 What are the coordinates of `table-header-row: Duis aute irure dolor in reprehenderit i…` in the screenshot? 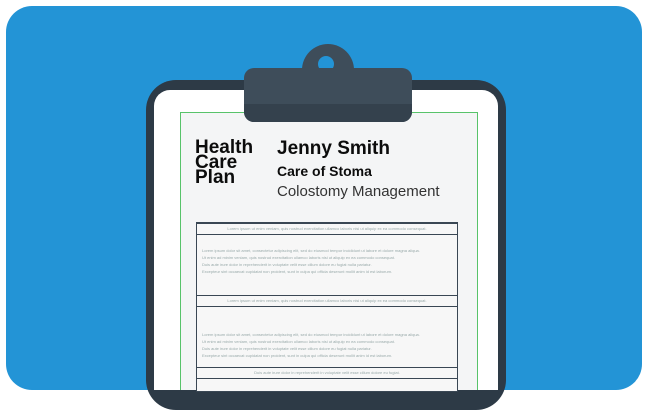 It's located at (327, 373).